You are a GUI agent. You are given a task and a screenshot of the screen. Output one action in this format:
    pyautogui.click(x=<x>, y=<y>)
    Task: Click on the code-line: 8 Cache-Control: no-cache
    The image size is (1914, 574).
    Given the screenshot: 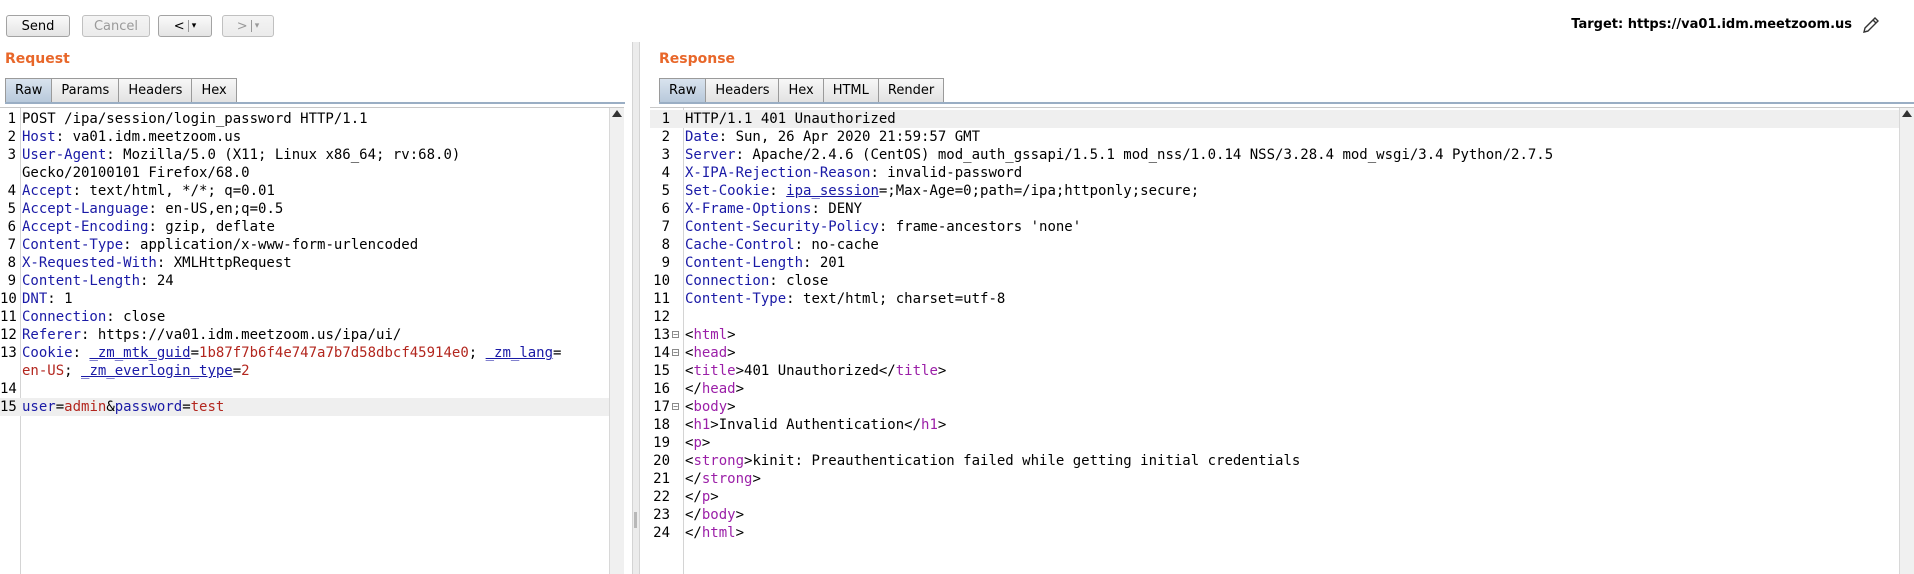 What is the action you would take?
    pyautogui.click(x=1282, y=245)
    